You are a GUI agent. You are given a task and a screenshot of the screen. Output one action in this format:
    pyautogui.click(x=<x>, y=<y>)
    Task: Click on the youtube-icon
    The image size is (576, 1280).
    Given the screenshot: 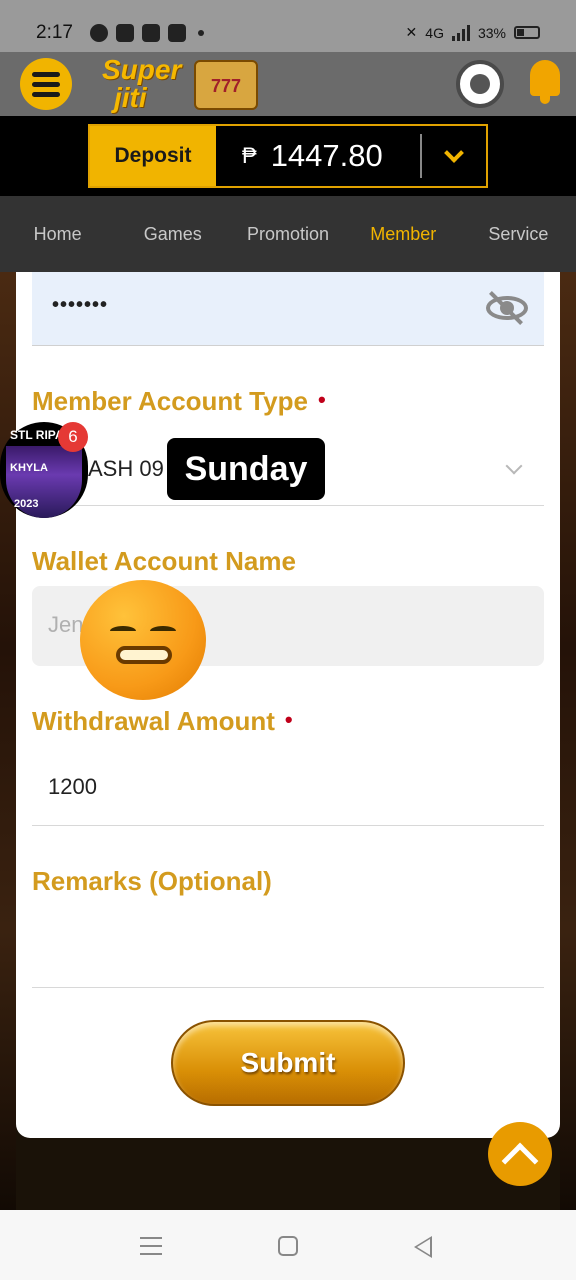 What is the action you would take?
    pyautogui.click(x=177, y=33)
    